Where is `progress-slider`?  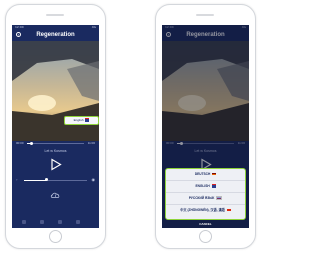
progress-slider is located at coordinates (55, 143).